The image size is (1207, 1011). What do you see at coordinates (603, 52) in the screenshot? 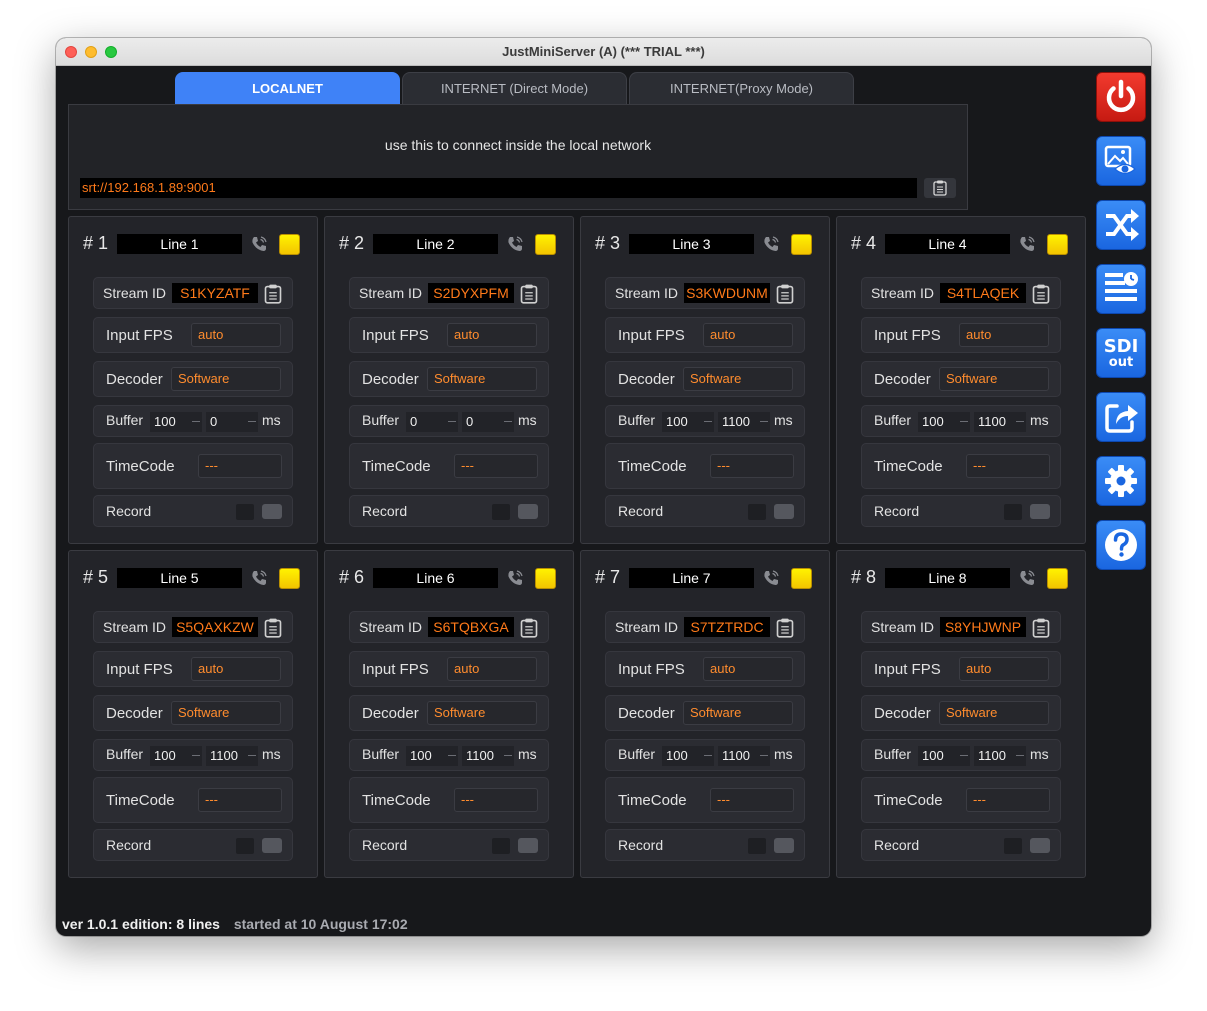
I see `title-bar: JustMiniServer (A) (*** TRIAL ***)` at bounding box center [603, 52].